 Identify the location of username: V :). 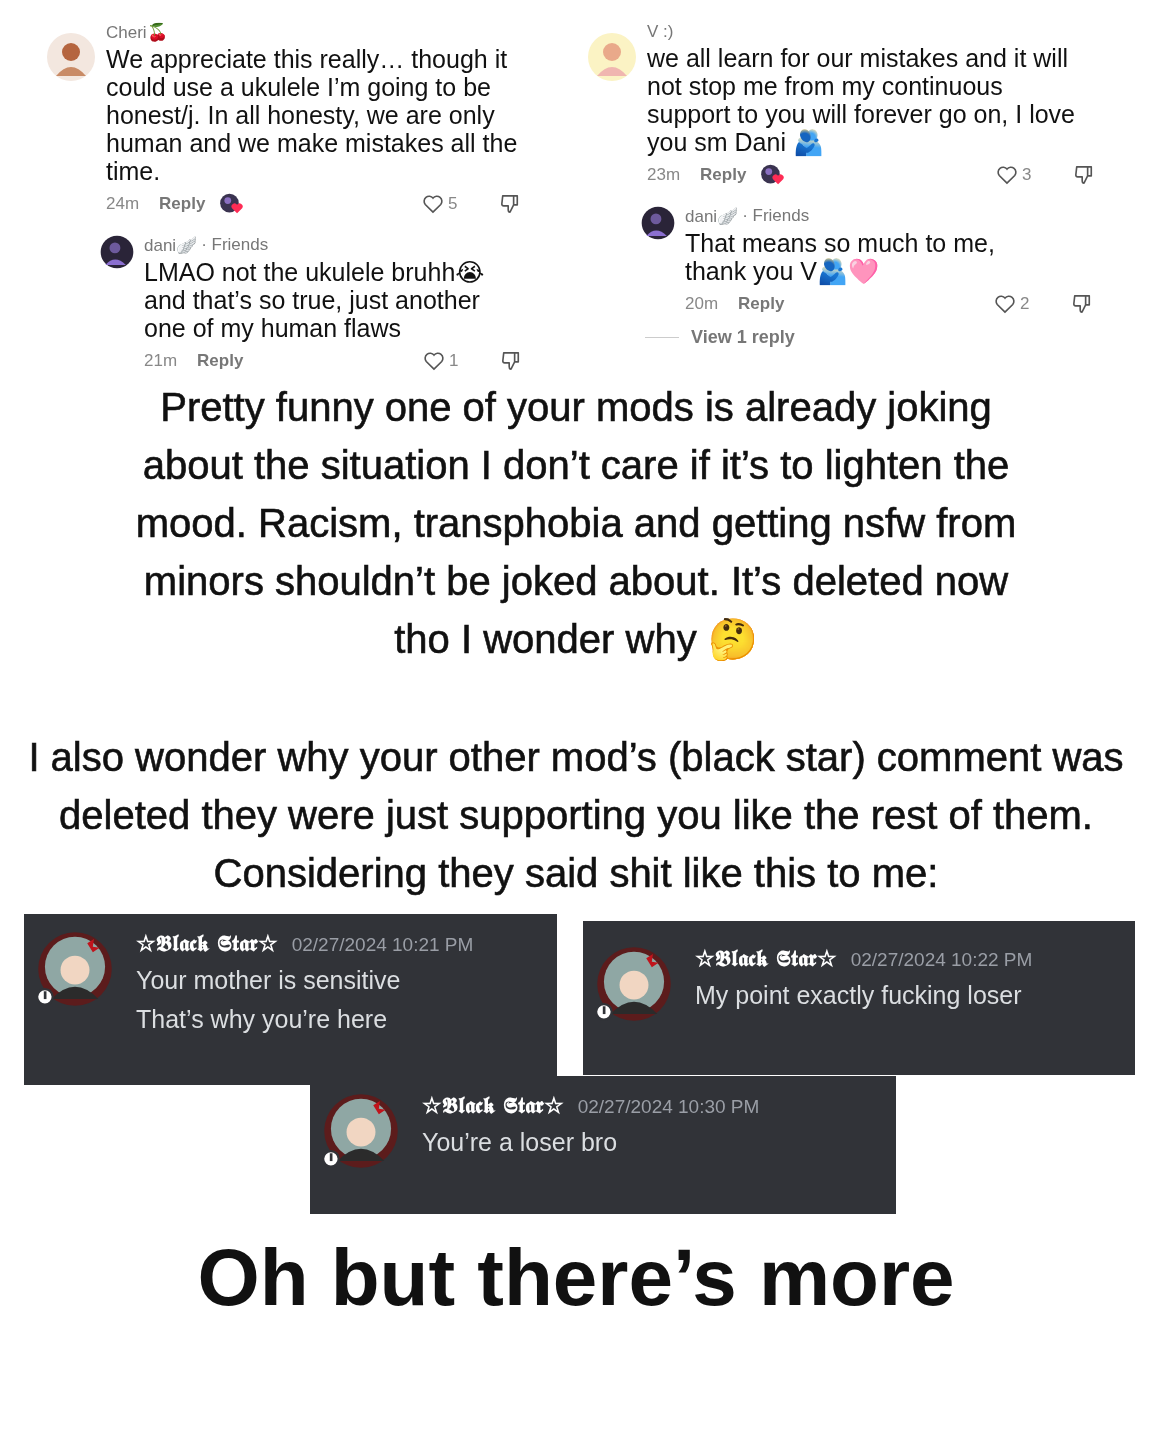
(870, 32).